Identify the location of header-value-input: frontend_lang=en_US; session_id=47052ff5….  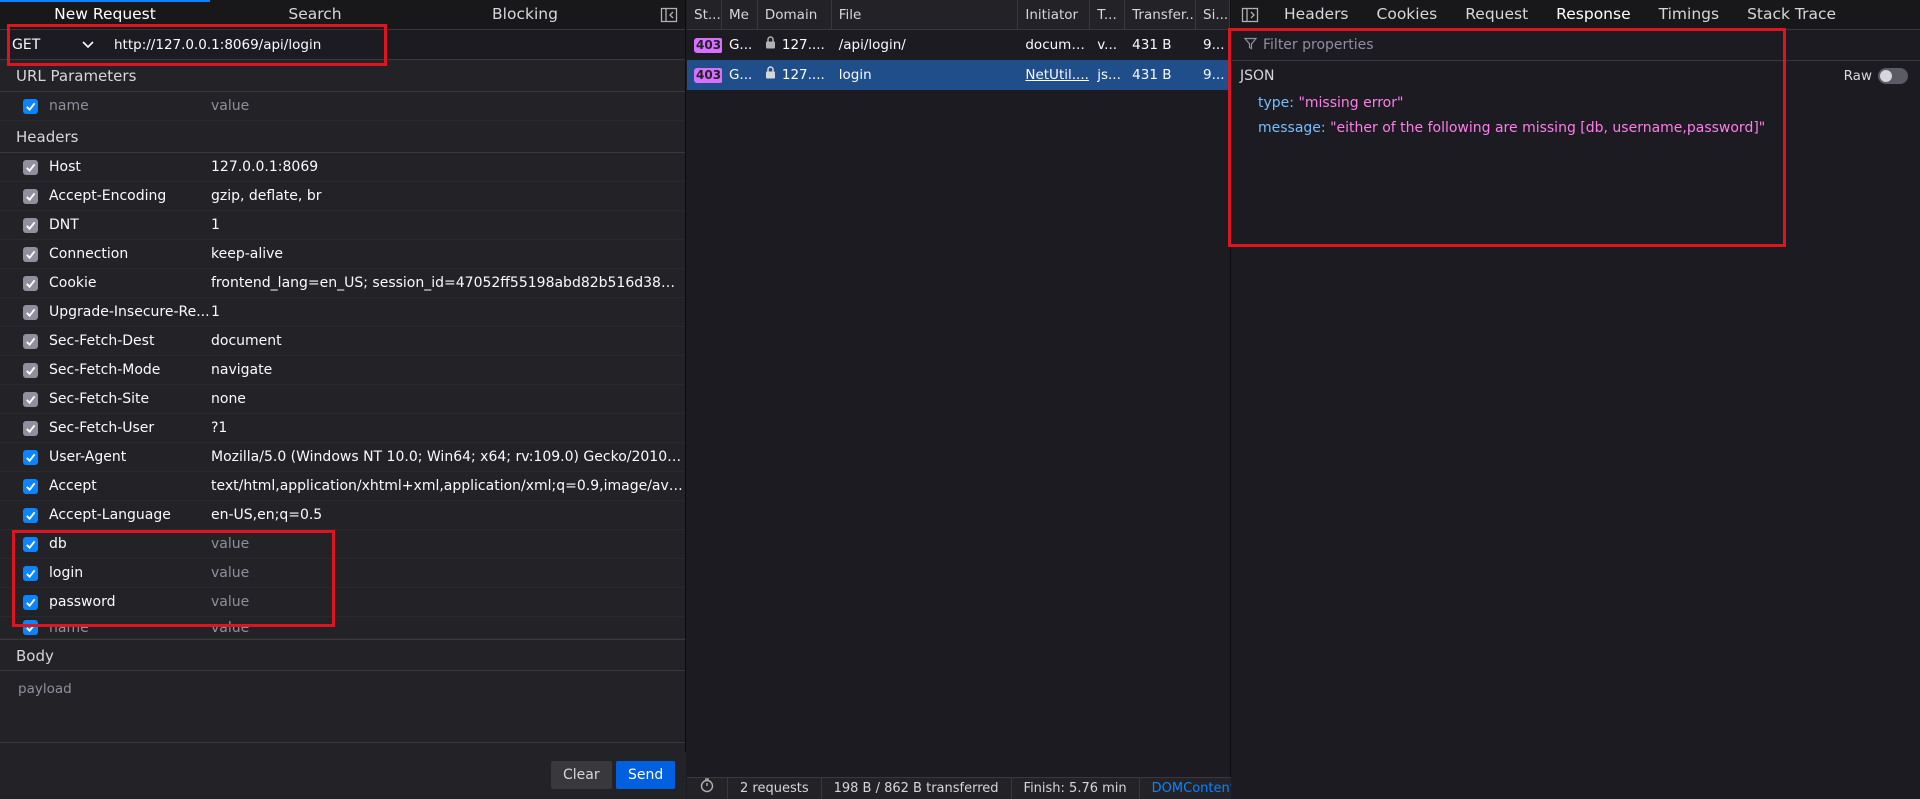
(447, 283).